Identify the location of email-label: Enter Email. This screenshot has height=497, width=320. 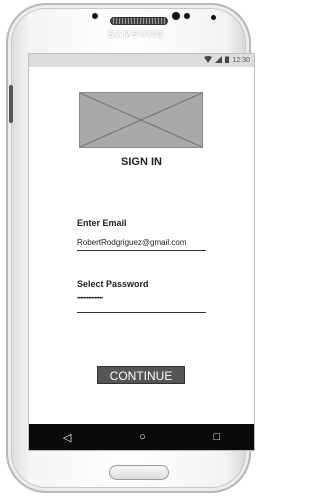
(102, 223).